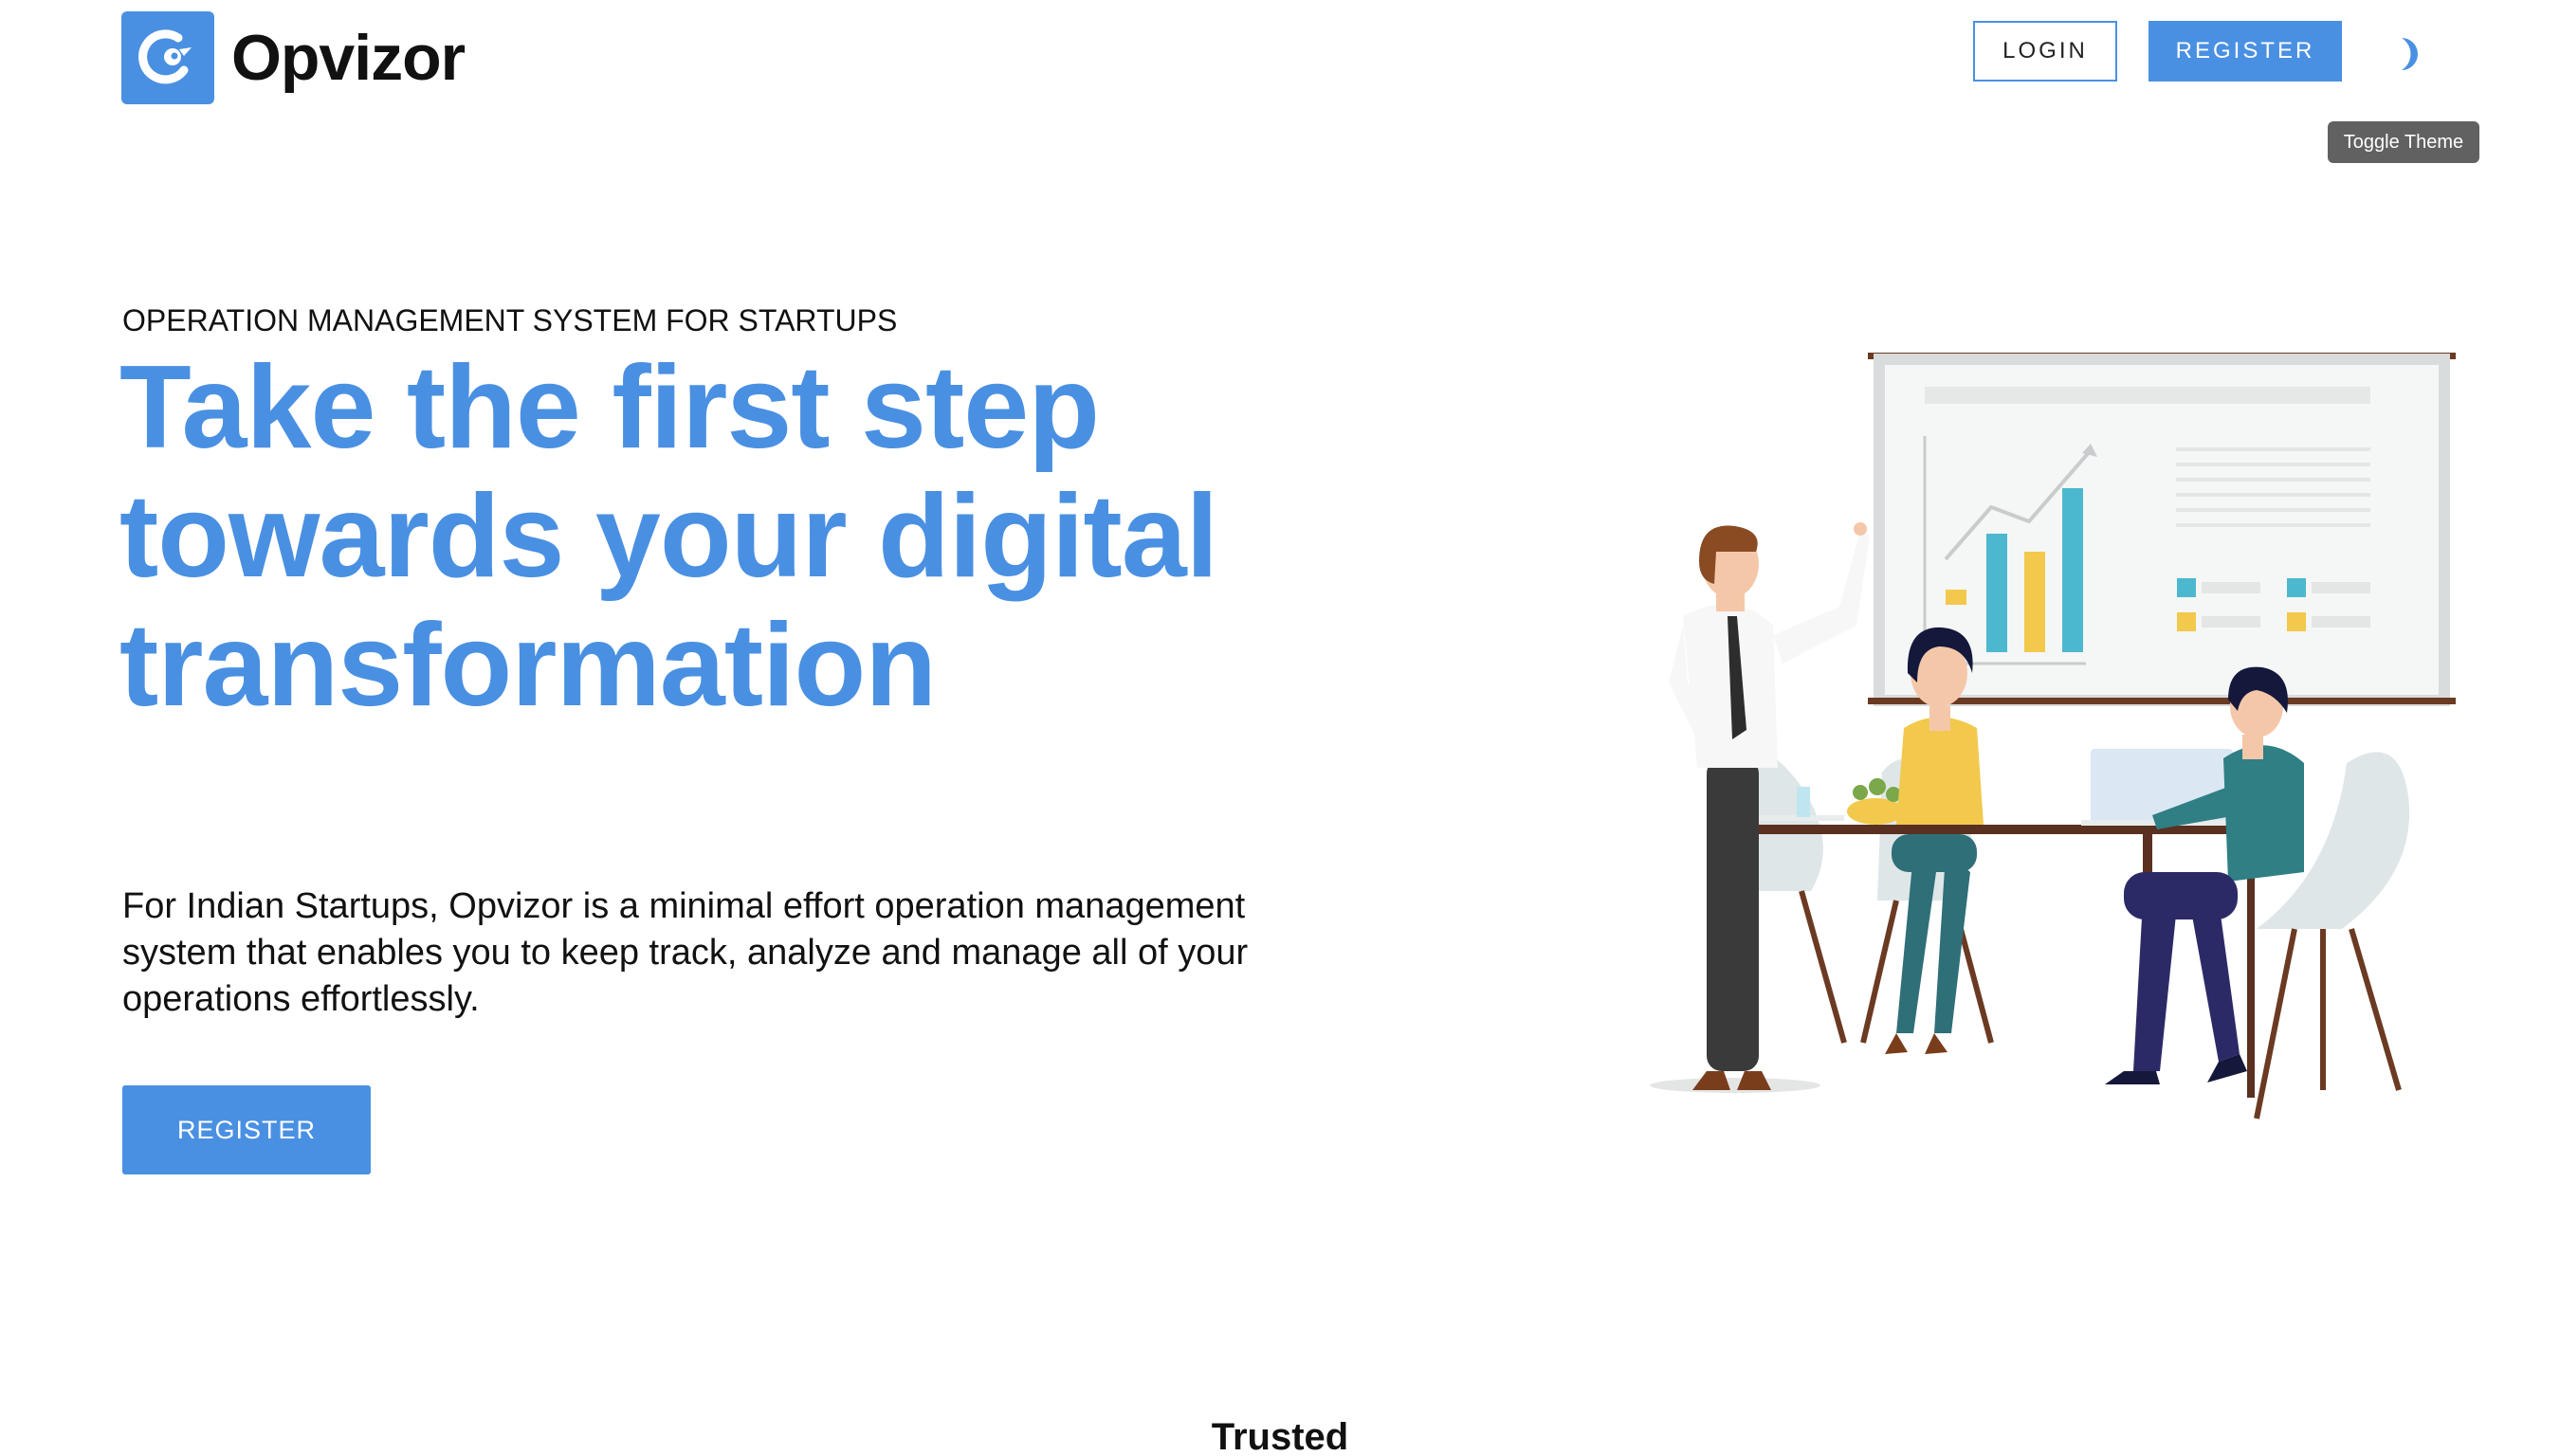 This screenshot has width=2560, height=1456. I want to click on toggle-theme-tooltip: Toggle Theme, so click(2403, 142).